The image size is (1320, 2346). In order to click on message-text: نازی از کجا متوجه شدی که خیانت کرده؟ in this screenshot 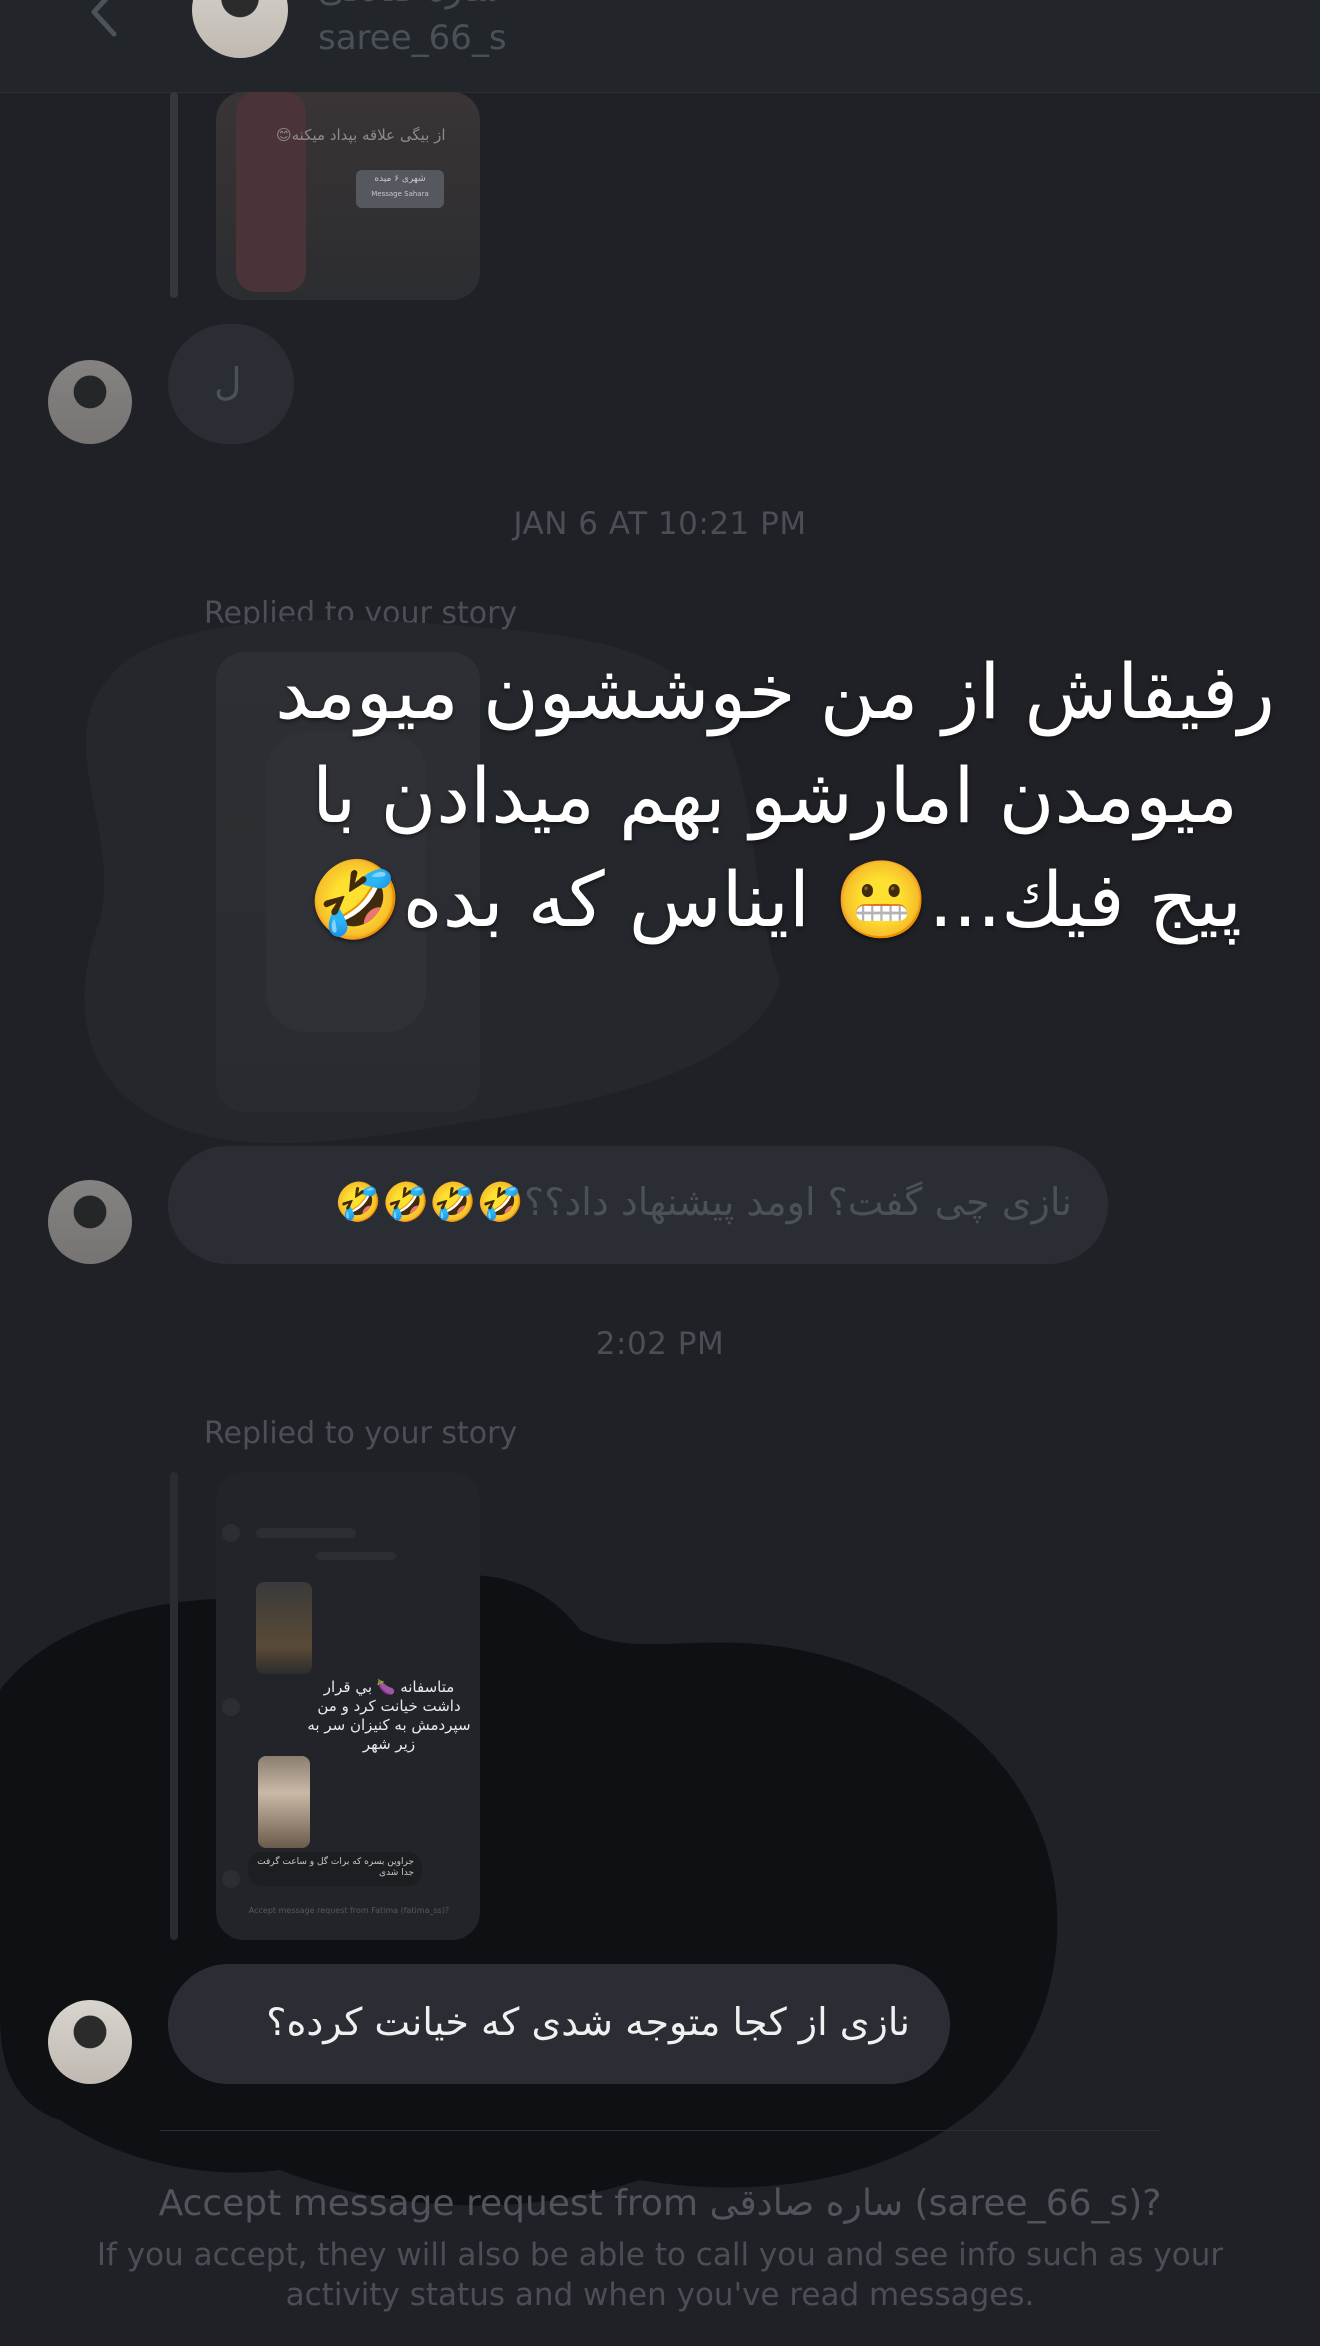, I will do `click(588, 2022)`.